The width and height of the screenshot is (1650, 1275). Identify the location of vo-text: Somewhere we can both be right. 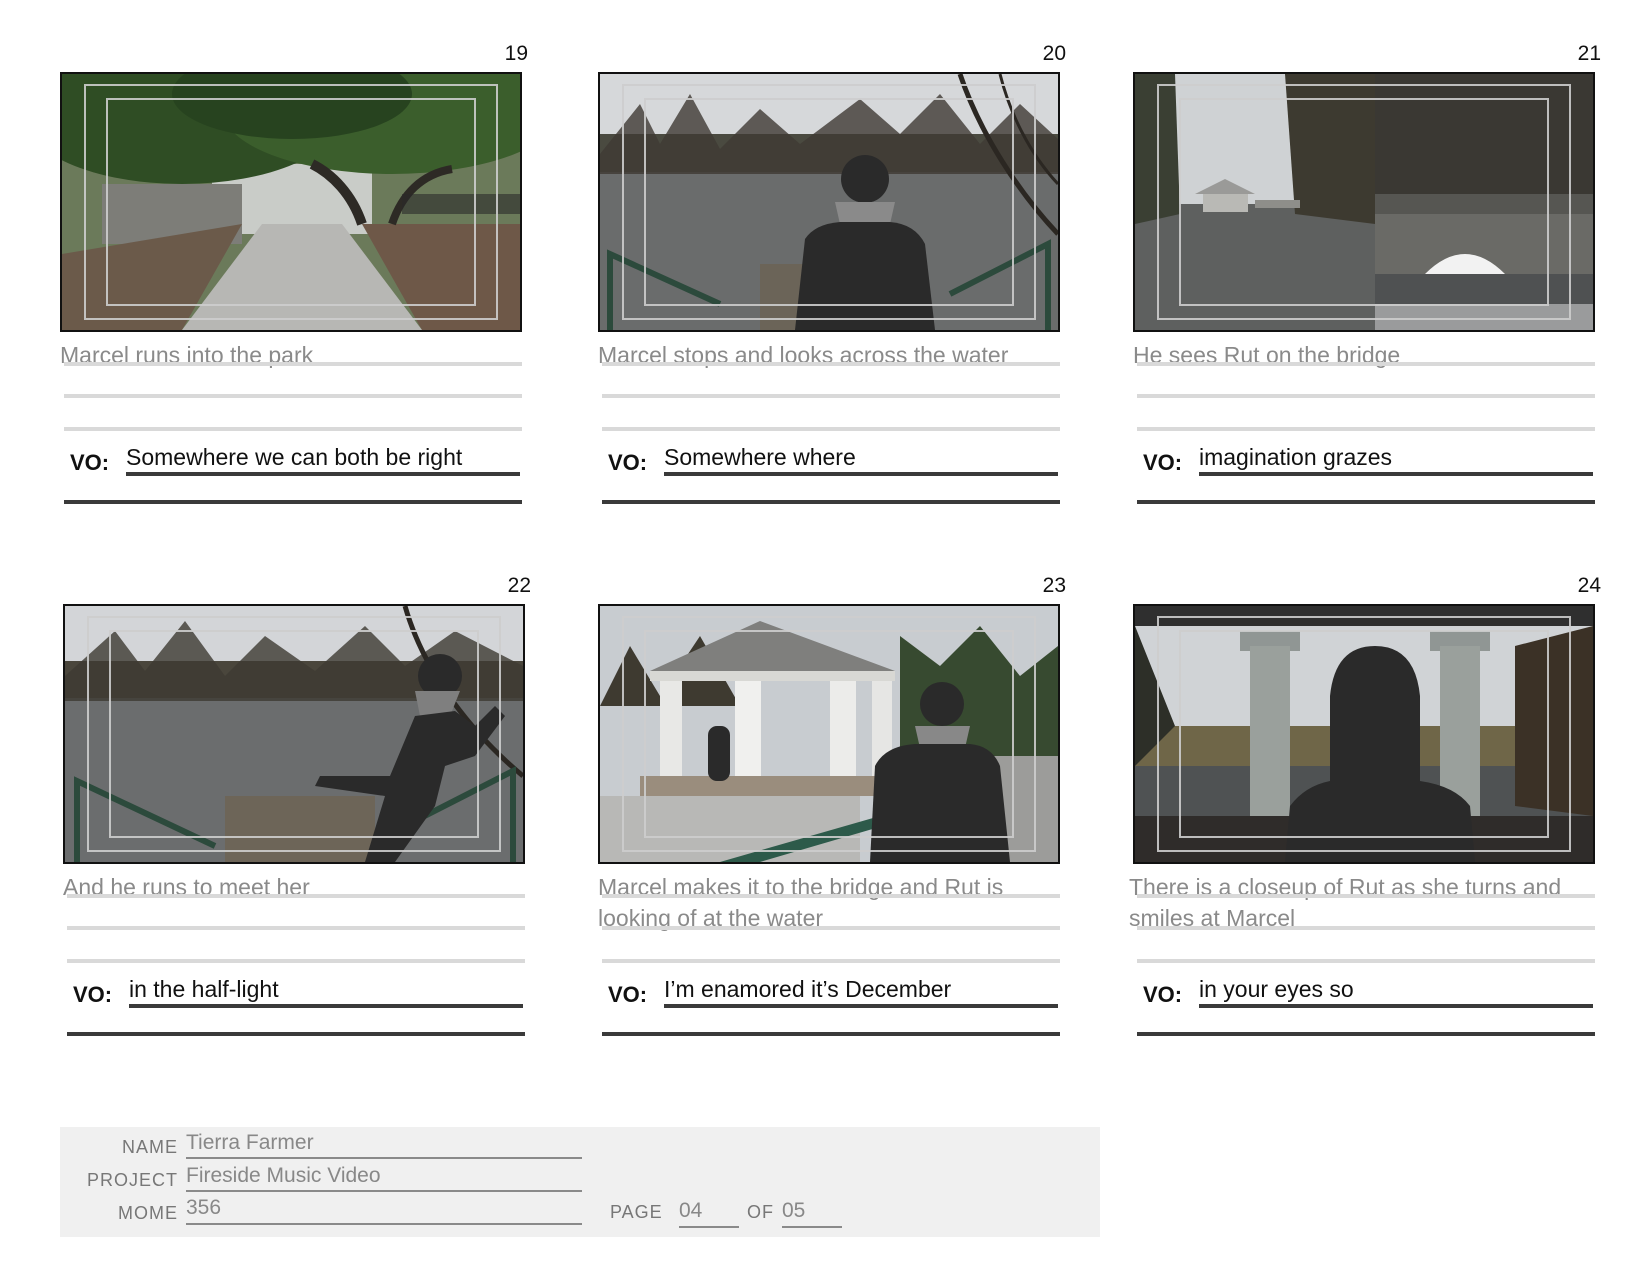
(294, 457).